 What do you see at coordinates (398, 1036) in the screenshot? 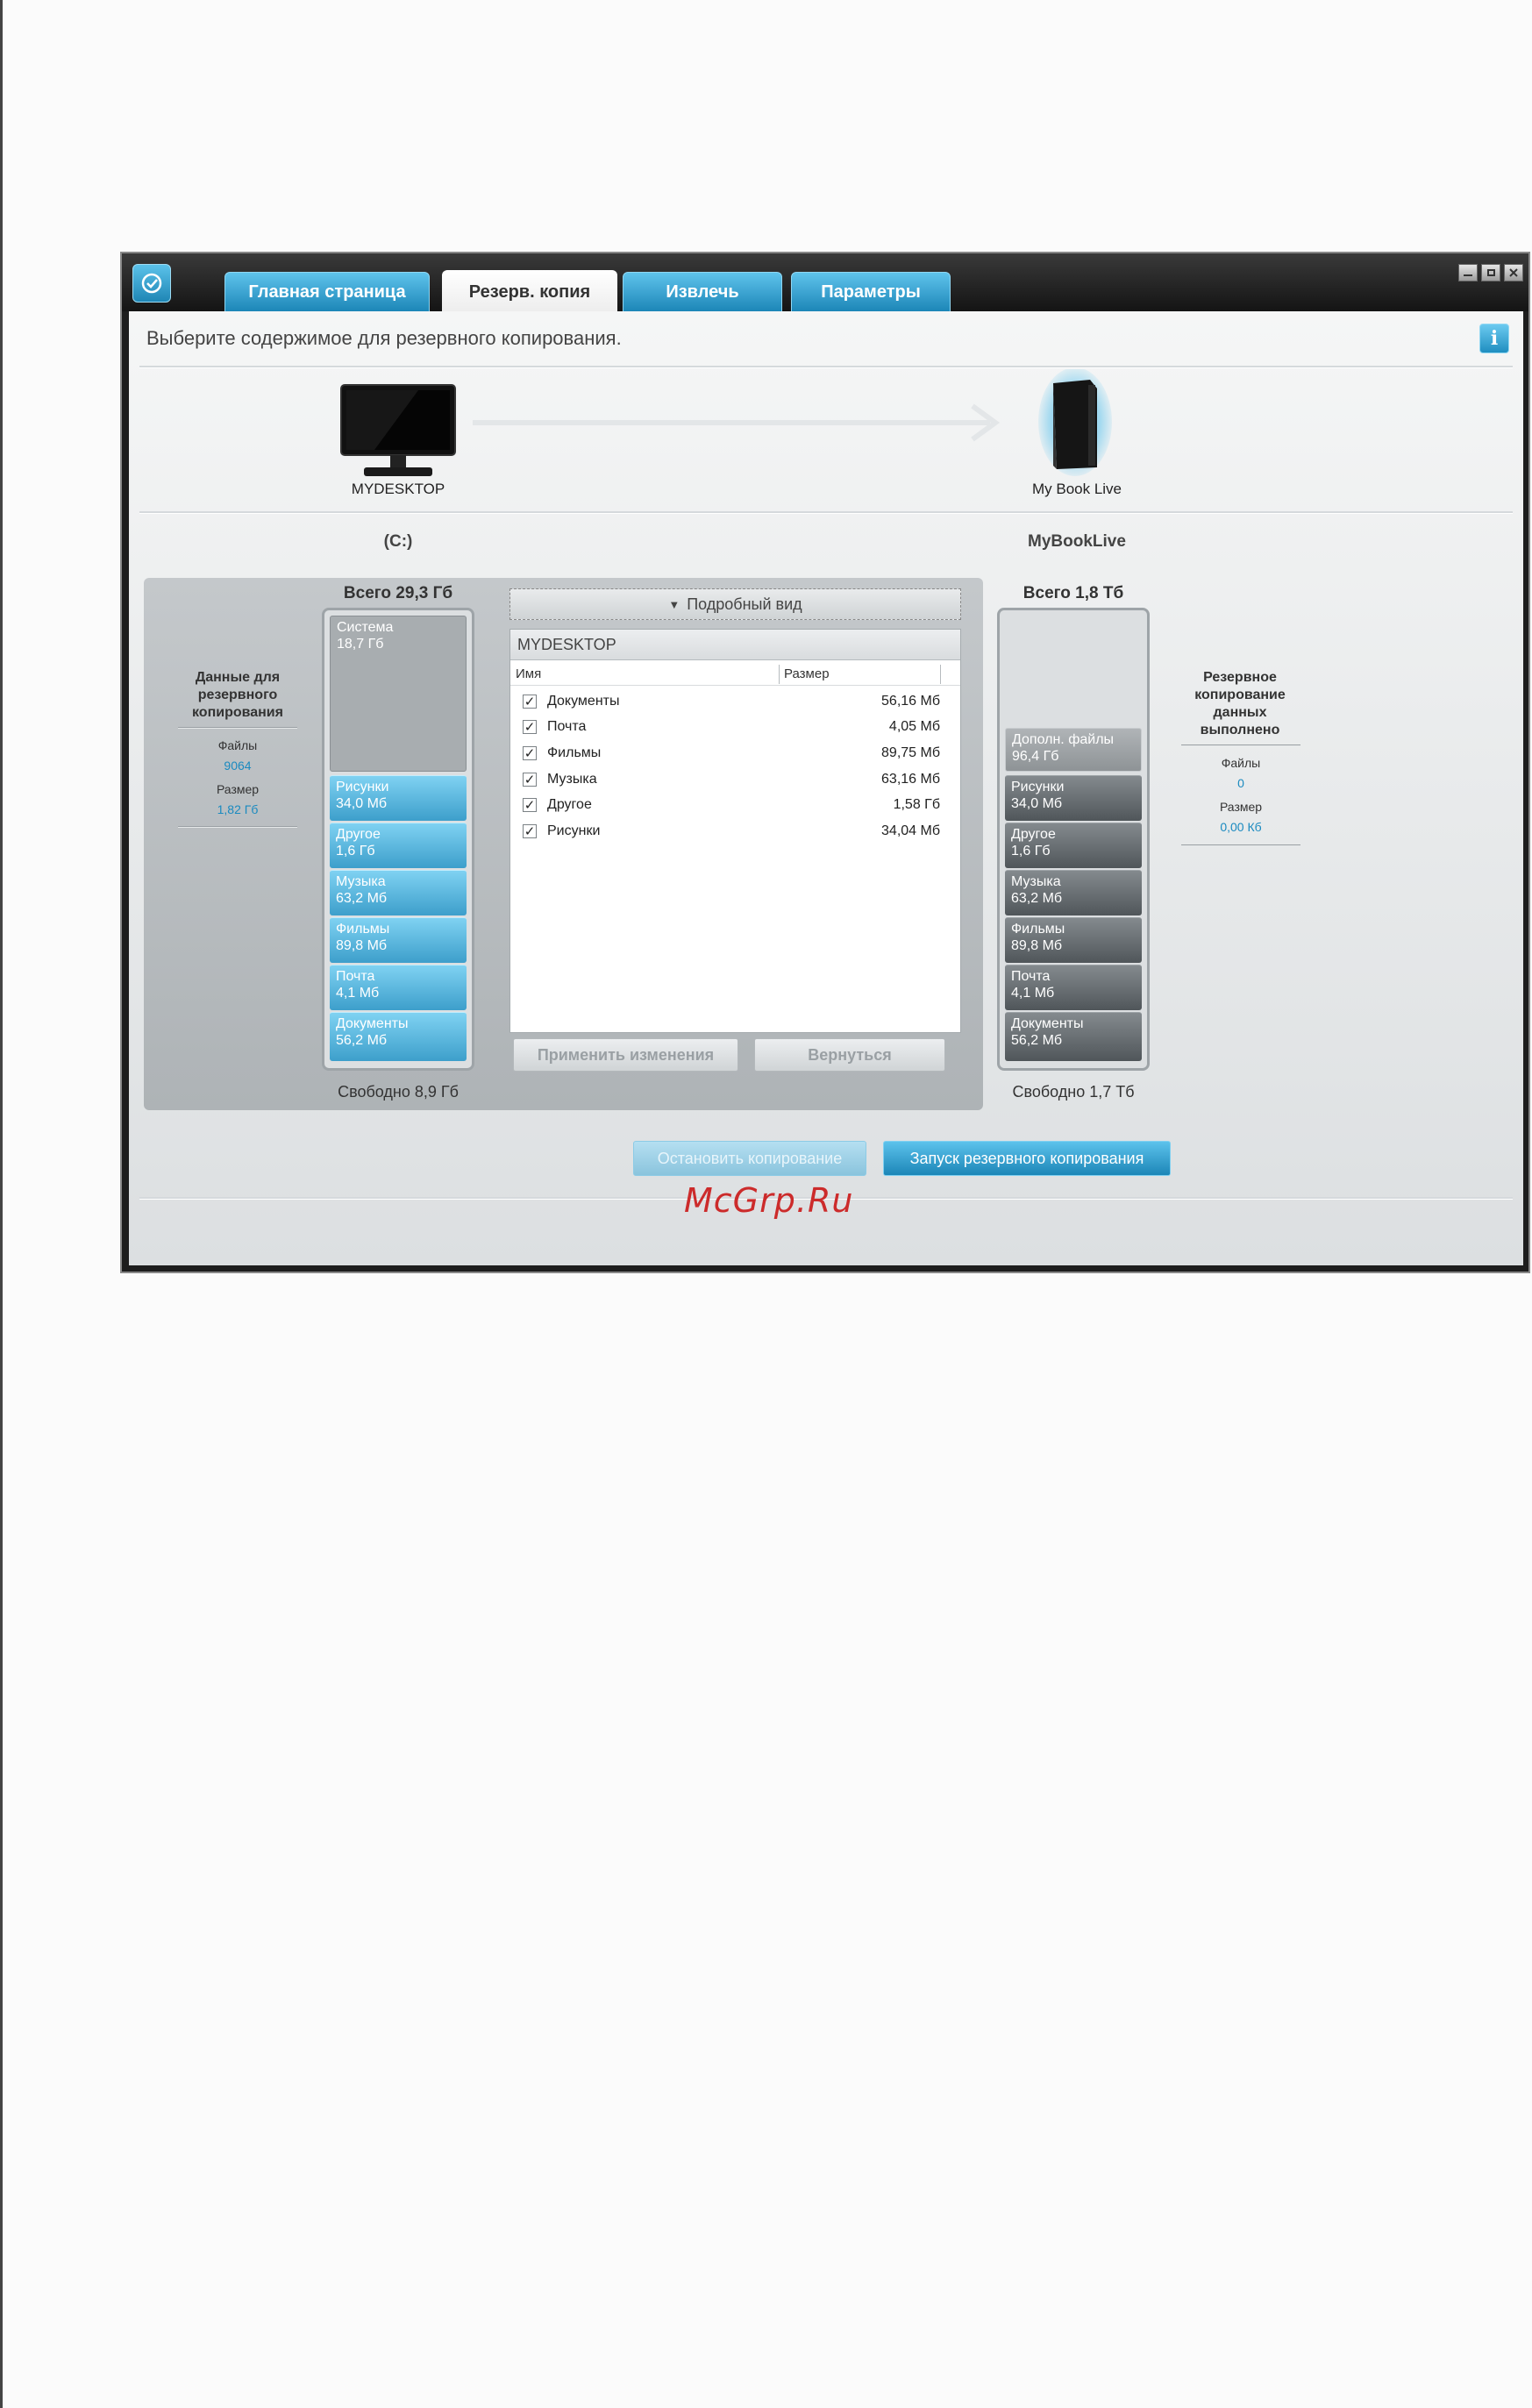
I see `source-segment-documents: Документы 56,2 Мб` at bounding box center [398, 1036].